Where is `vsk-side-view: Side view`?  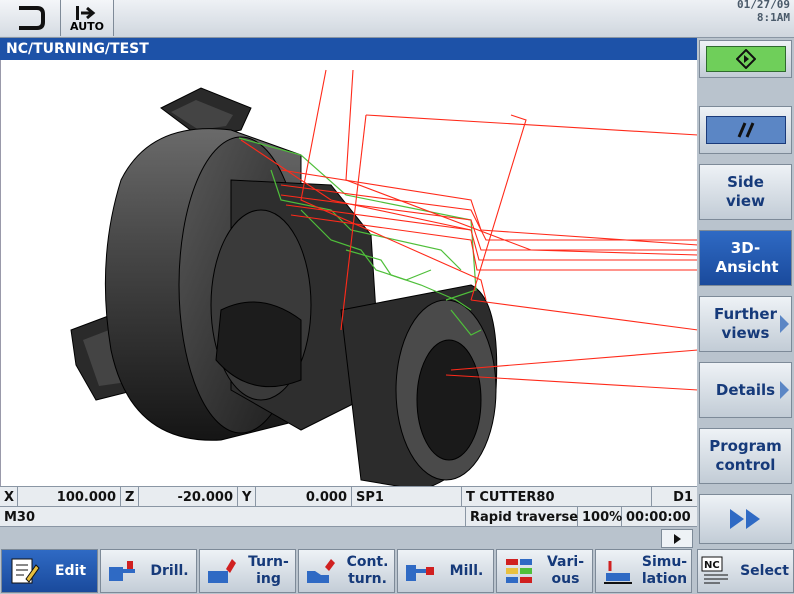
vsk-side-view: Side view is located at coordinates (745, 192).